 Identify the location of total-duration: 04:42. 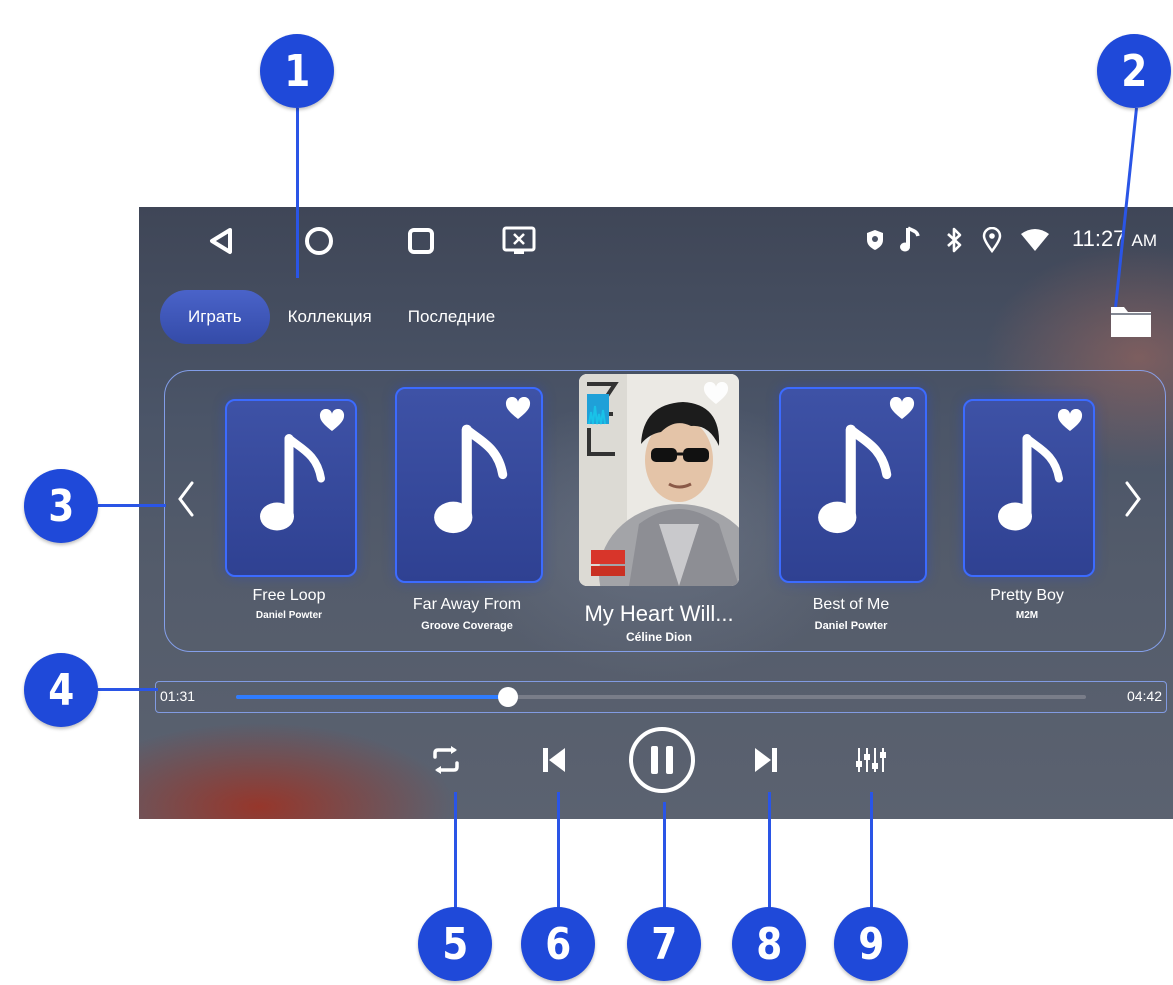
(1144, 696).